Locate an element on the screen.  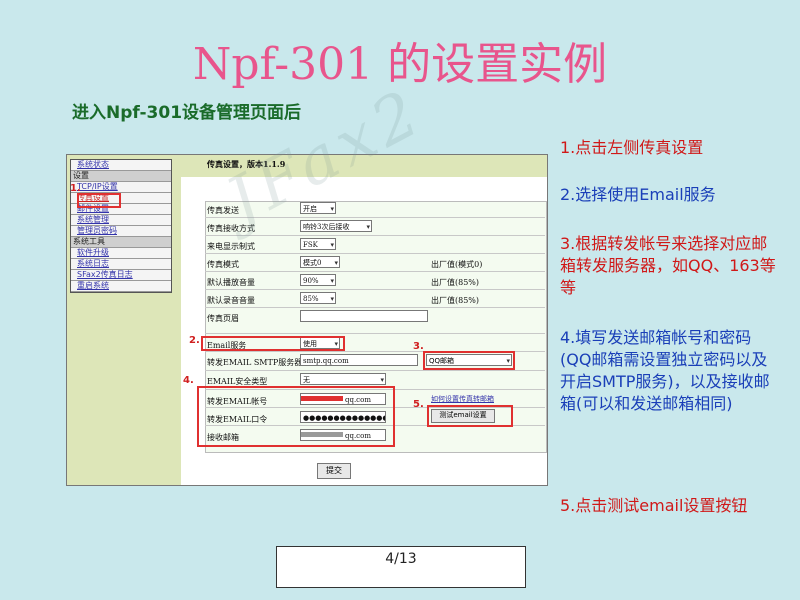
menu-section-tools: 系统工具 is located at coordinates (121, 242).